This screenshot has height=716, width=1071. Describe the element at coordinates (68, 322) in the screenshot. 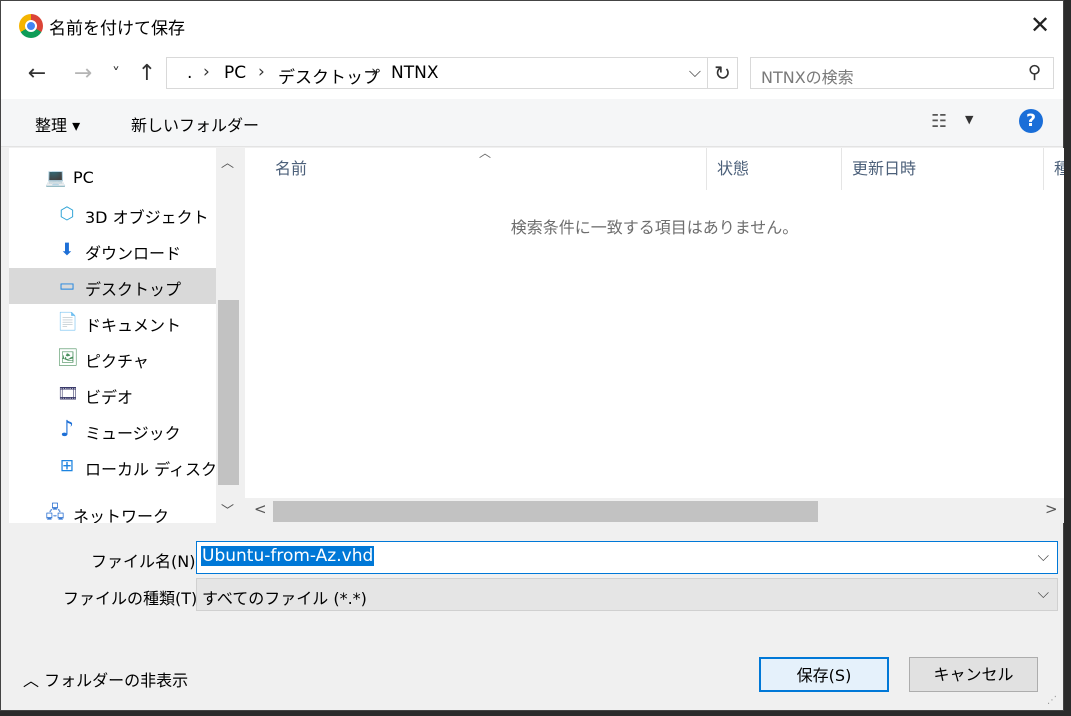

I see `document-icon: 📄` at that location.